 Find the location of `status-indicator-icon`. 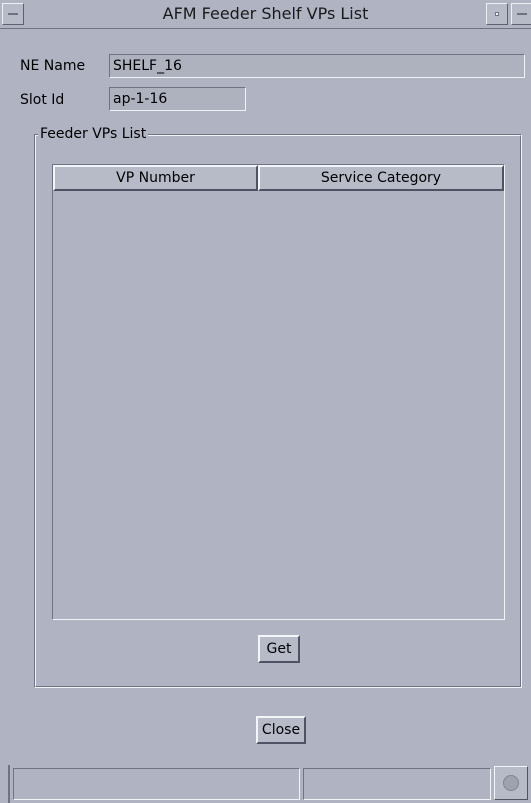

status-indicator-icon is located at coordinates (511, 783).